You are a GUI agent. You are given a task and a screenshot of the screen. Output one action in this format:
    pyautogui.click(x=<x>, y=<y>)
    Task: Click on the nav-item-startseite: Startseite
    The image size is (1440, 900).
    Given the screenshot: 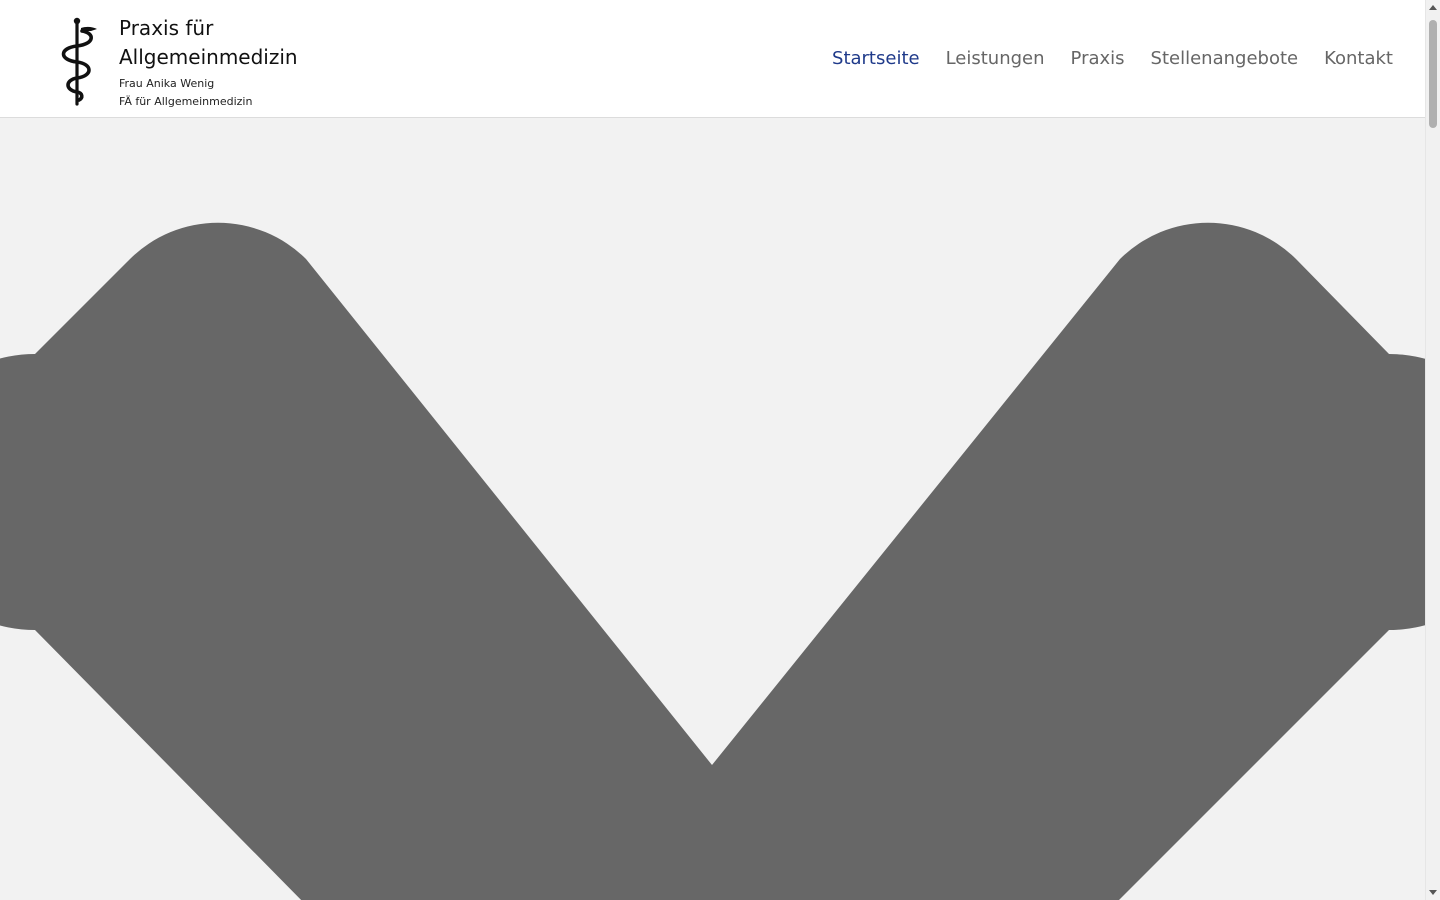 What is the action you would take?
    pyautogui.click(x=876, y=59)
    